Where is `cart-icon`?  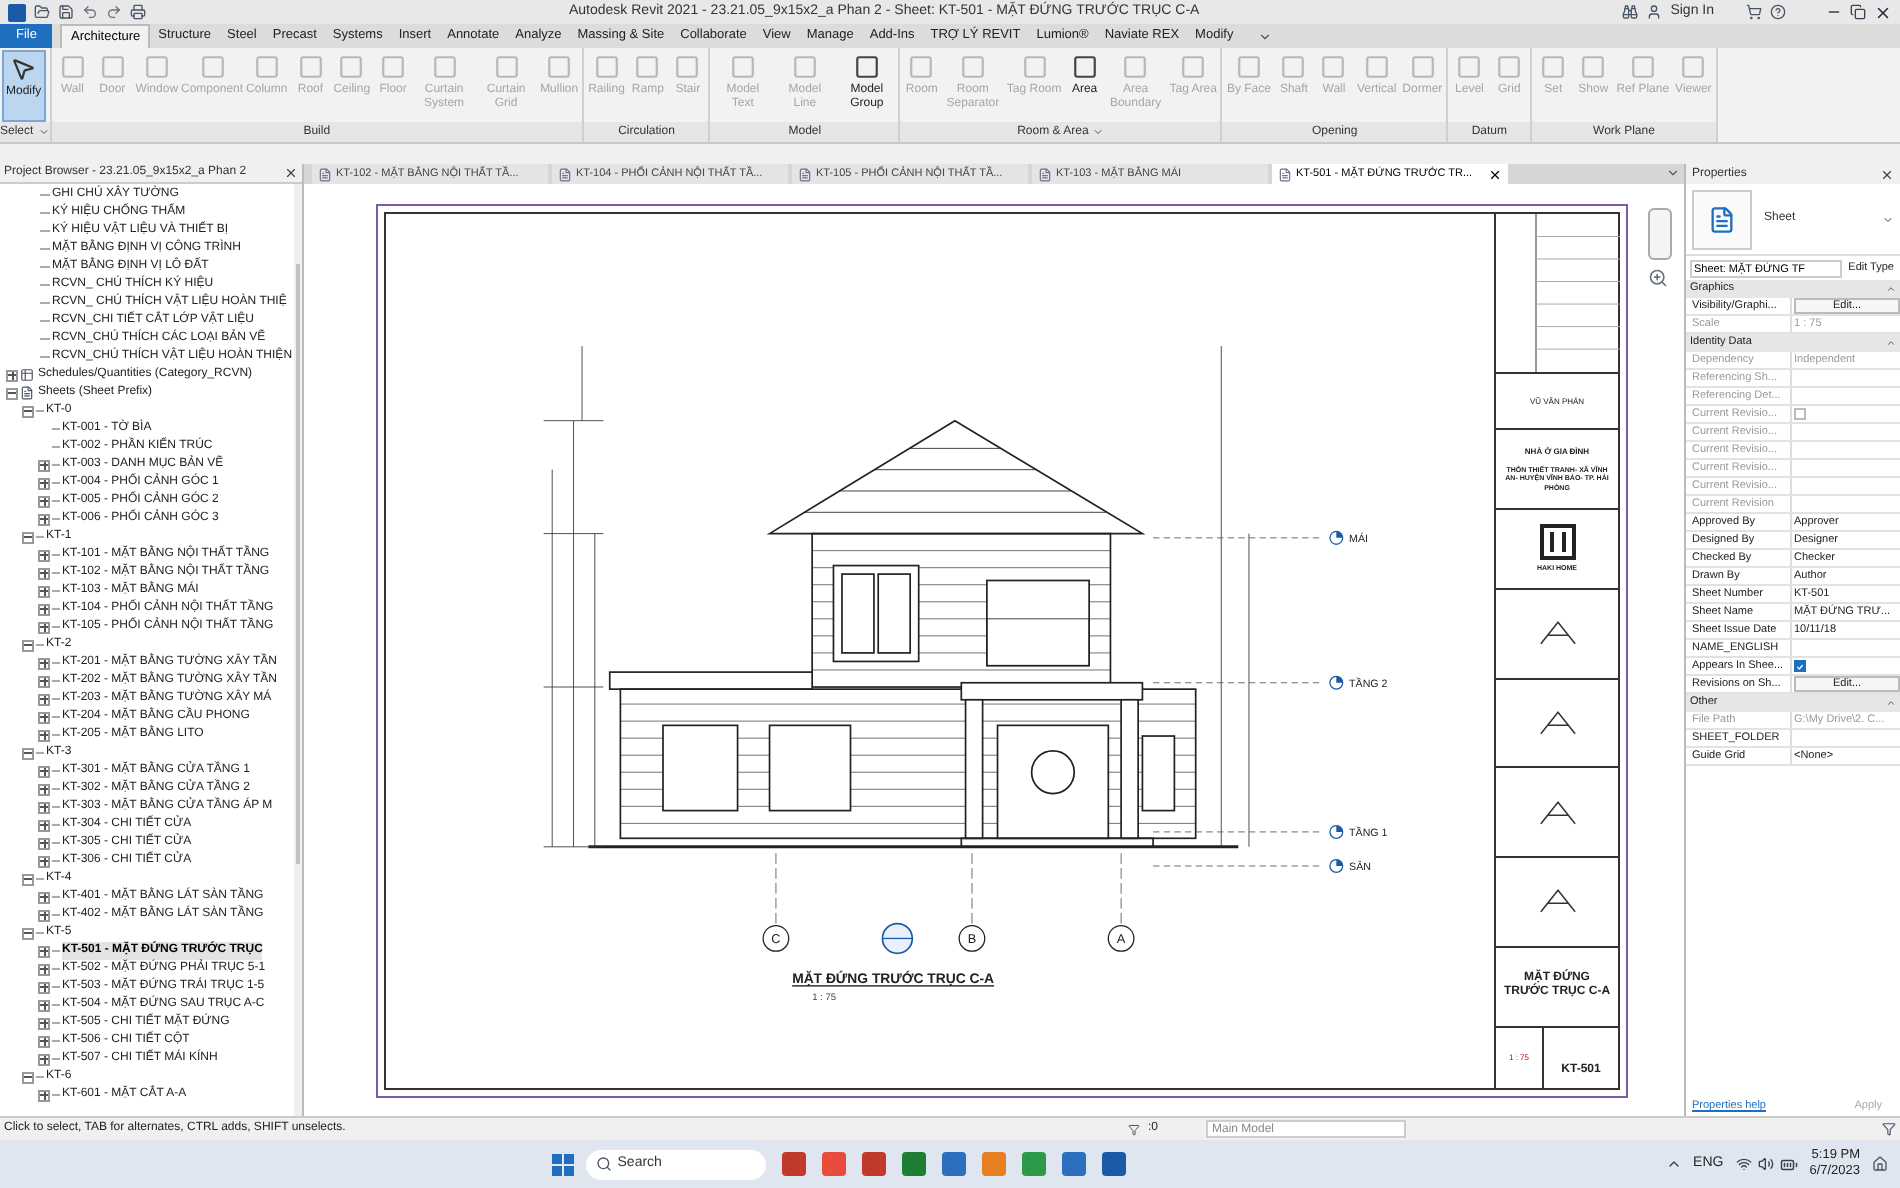
cart-icon is located at coordinates (1754, 12).